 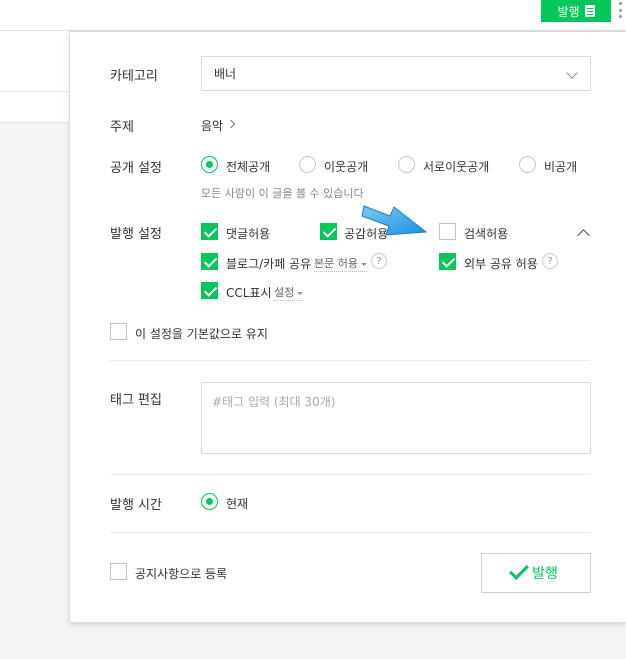 What do you see at coordinates (201, 334) in the screenshot?
I see `keep-default-label: 이 설정을 기본값으로 유지` at bounding box center [201, 334].